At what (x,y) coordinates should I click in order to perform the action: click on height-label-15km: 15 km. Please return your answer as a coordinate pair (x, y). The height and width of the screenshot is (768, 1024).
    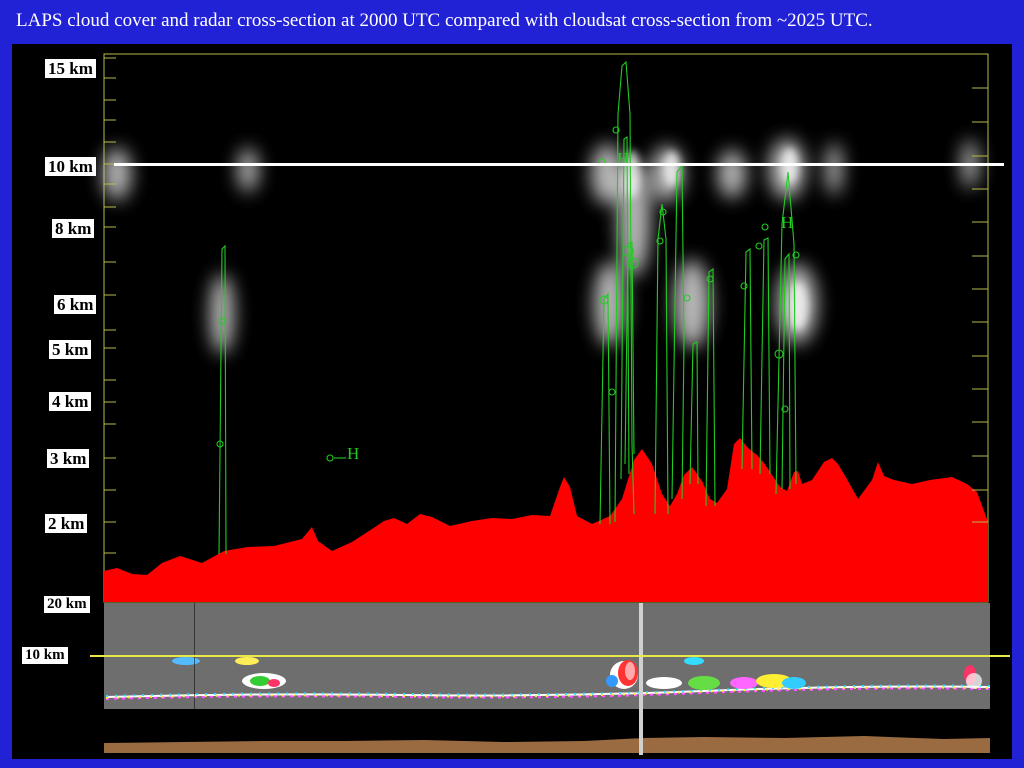
    Looking at the image, I should click on (70, 68).